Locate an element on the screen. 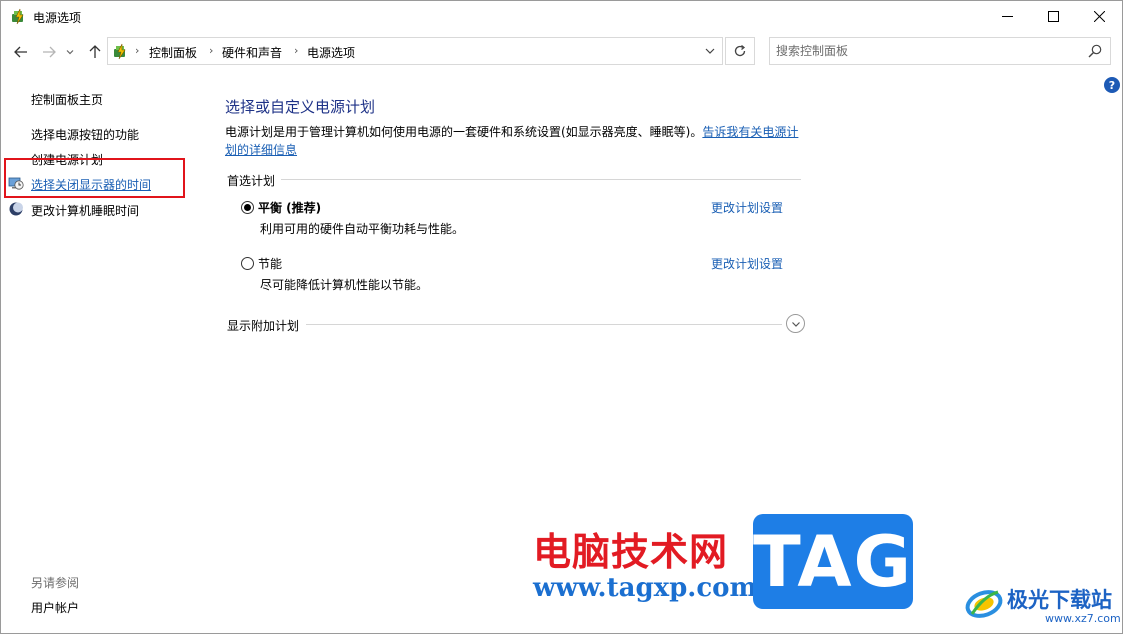 The height and width of the screenshot is (634, 1123). arrow-left-icon is located at coordinates (20, 52).